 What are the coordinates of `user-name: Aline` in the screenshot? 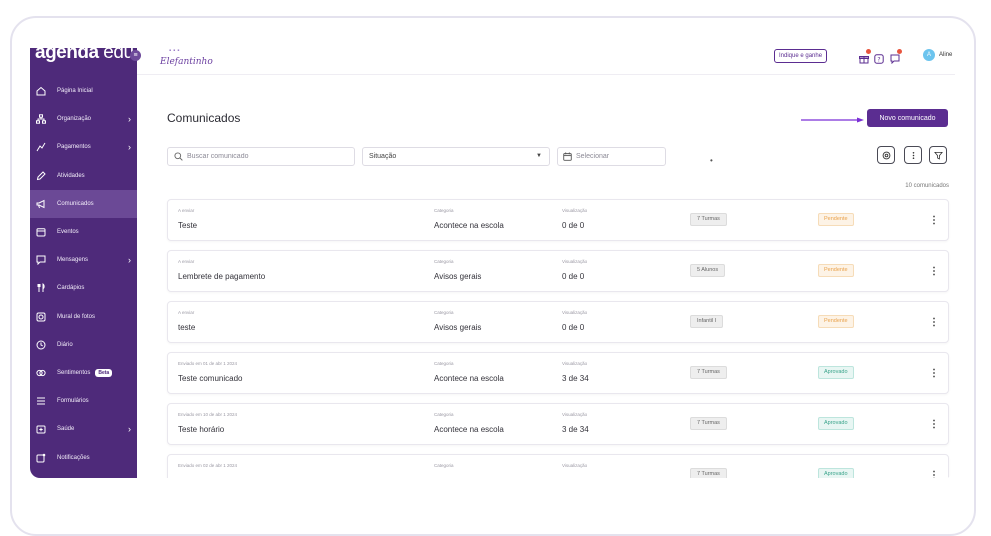 It's located at (945, 55).